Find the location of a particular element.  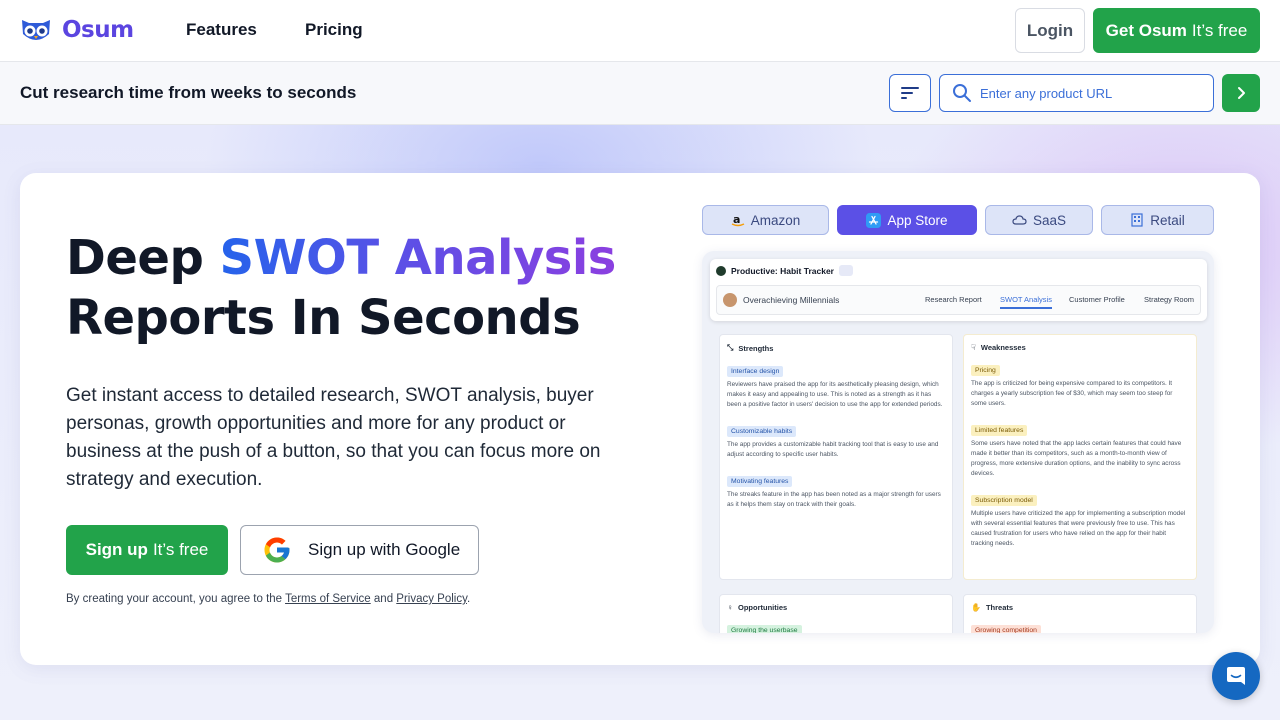

preview-app-title: Productive: Habit Tracker is located at coordinates (784, 270).